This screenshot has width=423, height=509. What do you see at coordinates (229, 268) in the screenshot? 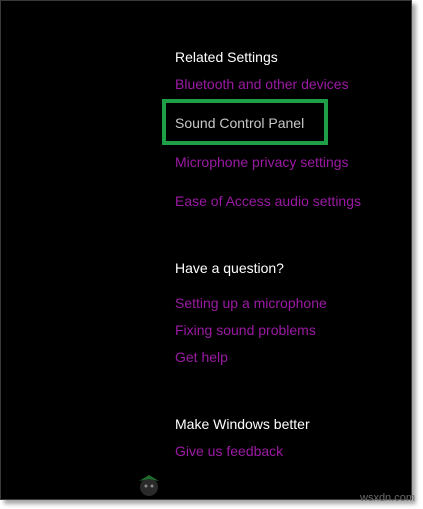
I see `have-a-question-heading: Have a question?` at bounding box center [229, 268].